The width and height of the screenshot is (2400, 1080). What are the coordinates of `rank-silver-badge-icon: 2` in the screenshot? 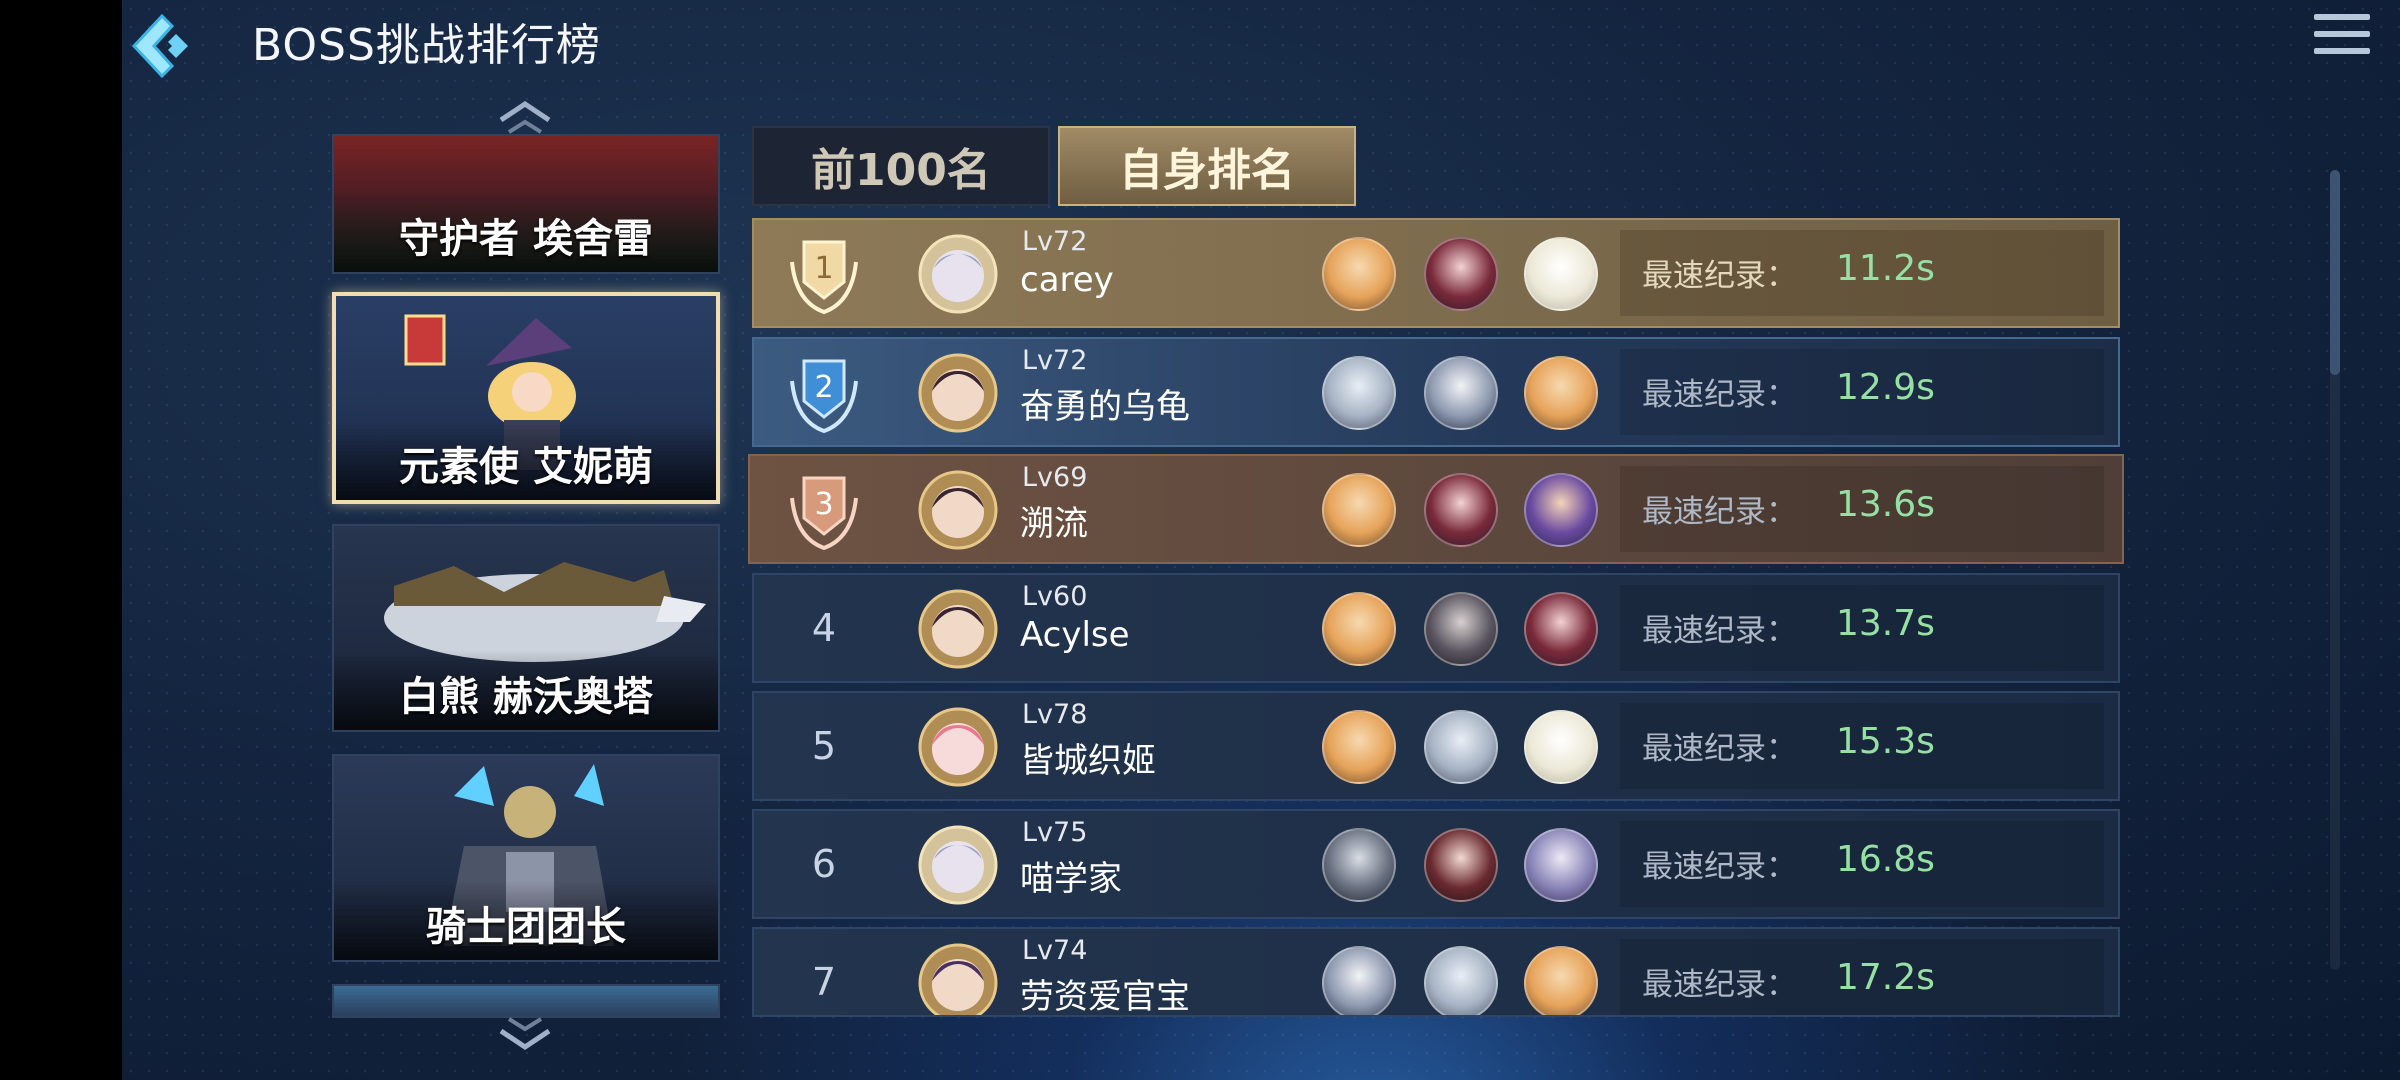 It's located at (824, 396).